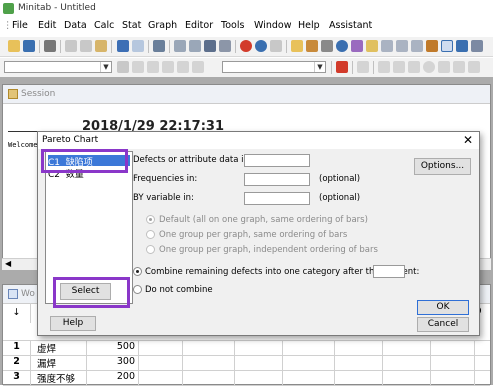 This screenshot has height=386, width=493. What do you see at coordinates (113, 362) in the screenshot?
I see `cell-quantity: 300` at bounding box center [113, 362].